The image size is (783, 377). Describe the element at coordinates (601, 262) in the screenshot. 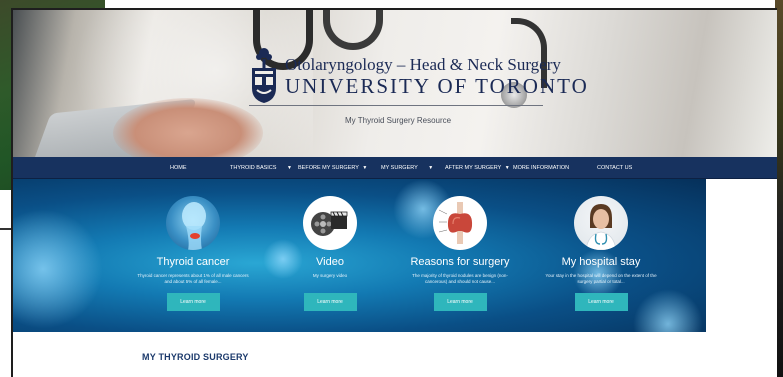

I see `feature-title: My hospital stay` at that location.